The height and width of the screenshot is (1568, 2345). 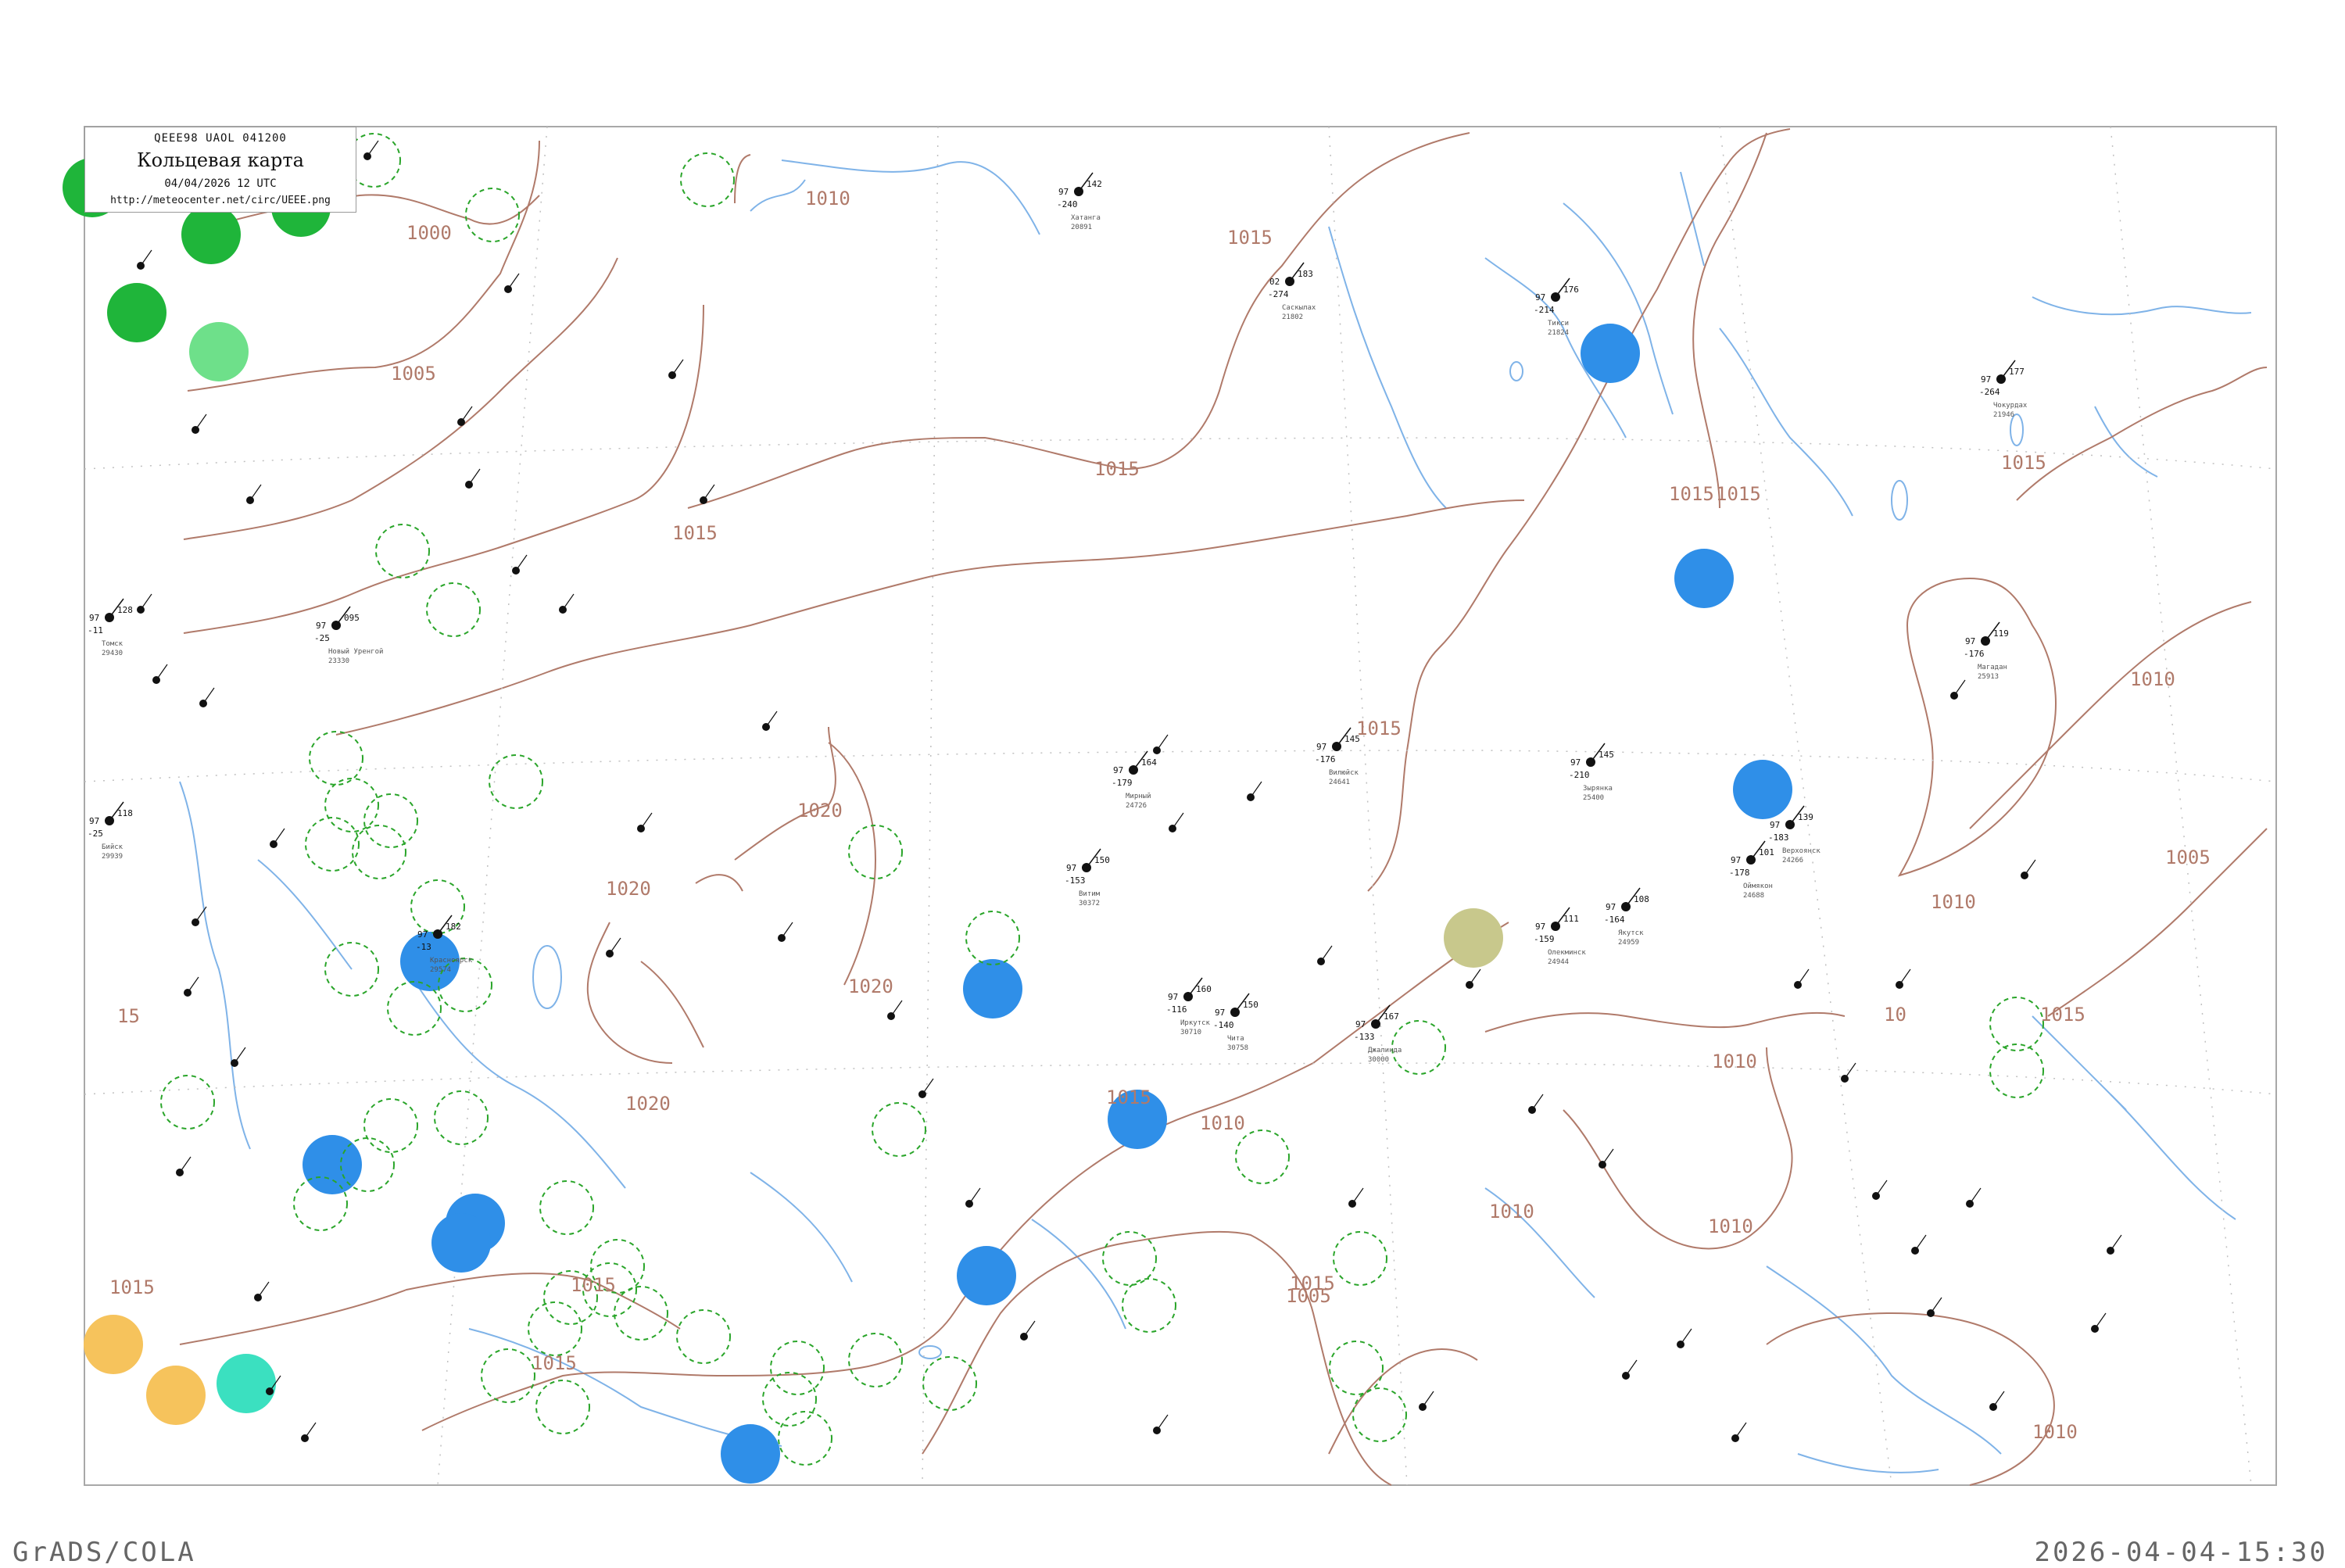 I want to click on station-pressure: 142, so click(x=1094, y=184).